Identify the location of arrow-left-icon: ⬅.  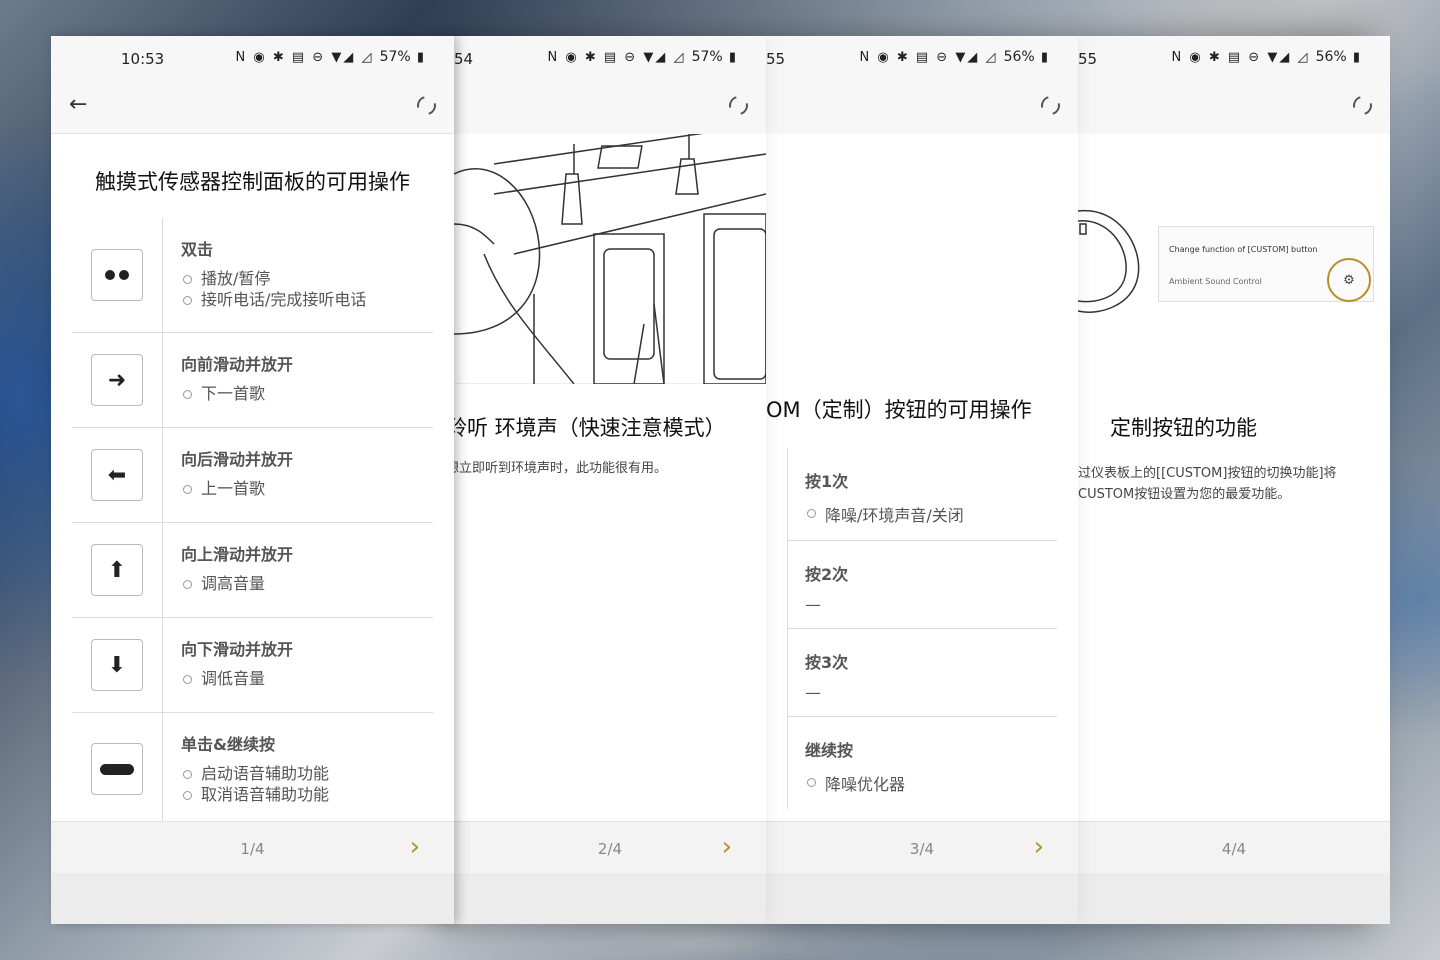
(117, 475).